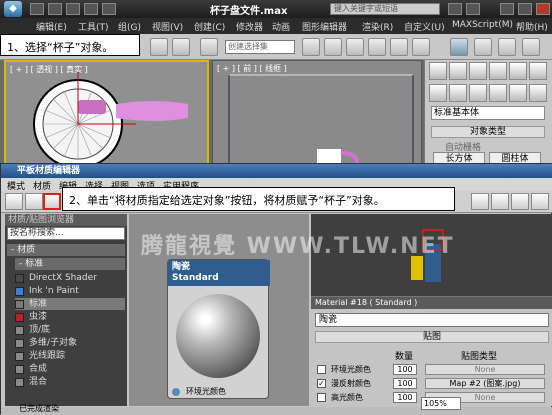  Describe the element at coordinates (458, 93) in the screenshot. I see `shapes-icon` at that location.